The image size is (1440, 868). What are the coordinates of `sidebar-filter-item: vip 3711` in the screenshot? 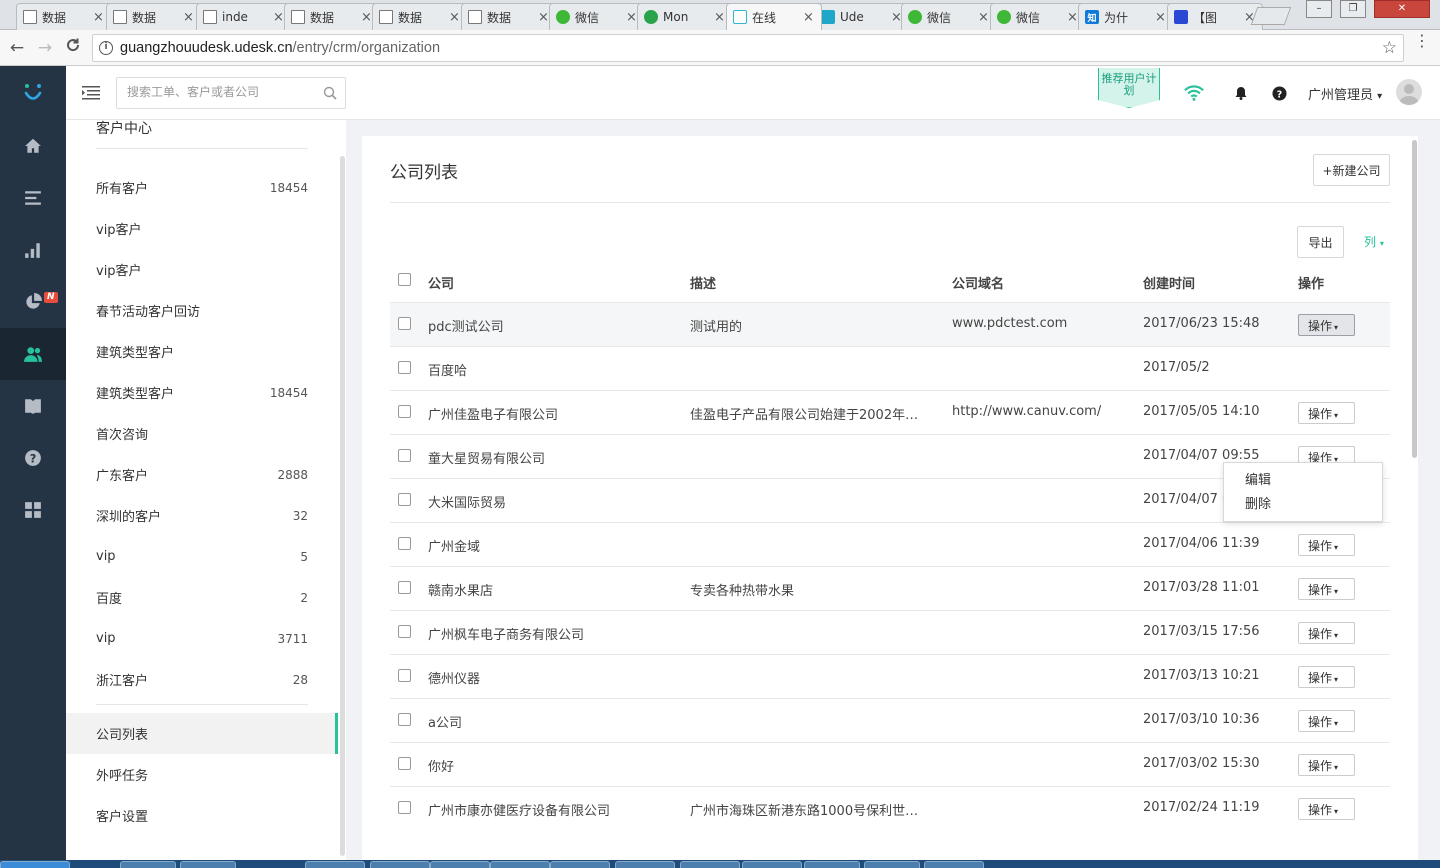 It's located at (202, 638).